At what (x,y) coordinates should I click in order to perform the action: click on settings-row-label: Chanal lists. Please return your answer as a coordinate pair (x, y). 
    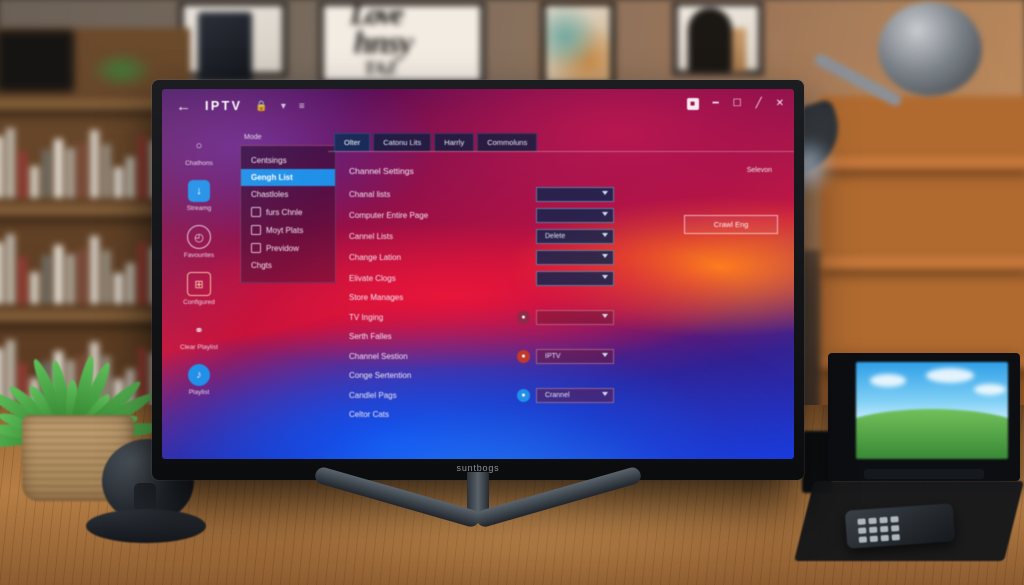
    Looking at the image, I should click on (370, 194).